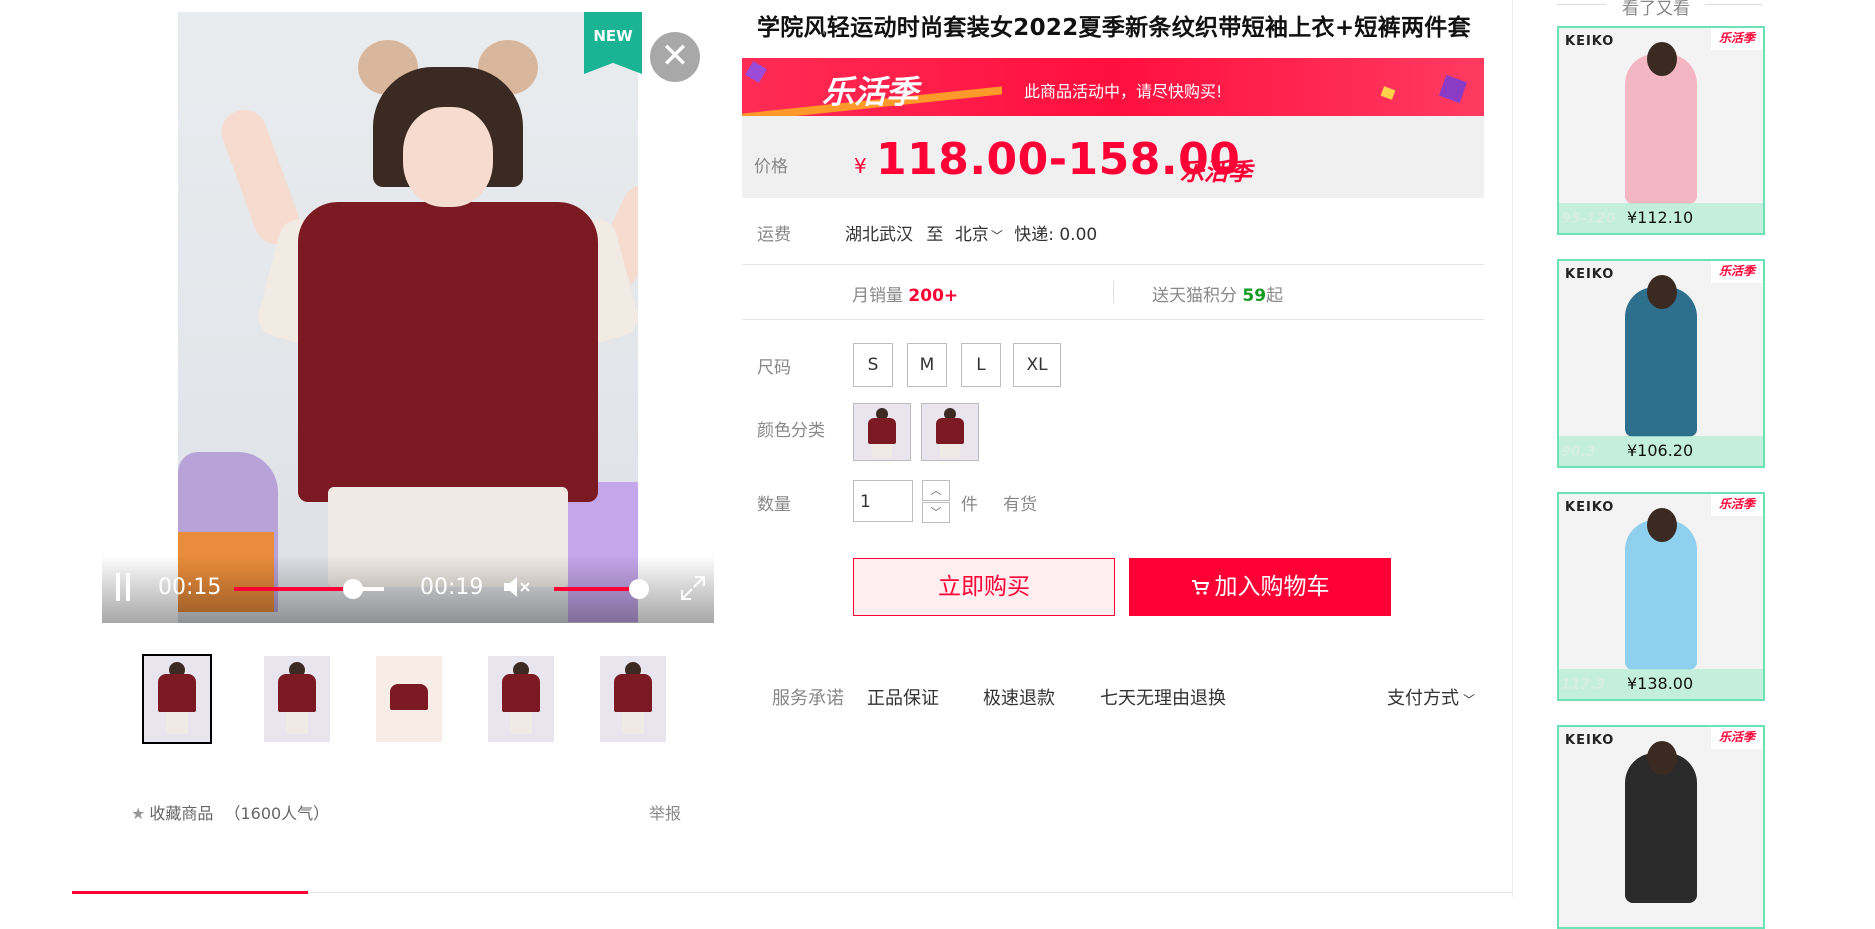 The height and width of the screenshot is (929, 1875). Describe the element at coordinates (771, 167) in the screenshot. I see `price-label: 价格` at that location.